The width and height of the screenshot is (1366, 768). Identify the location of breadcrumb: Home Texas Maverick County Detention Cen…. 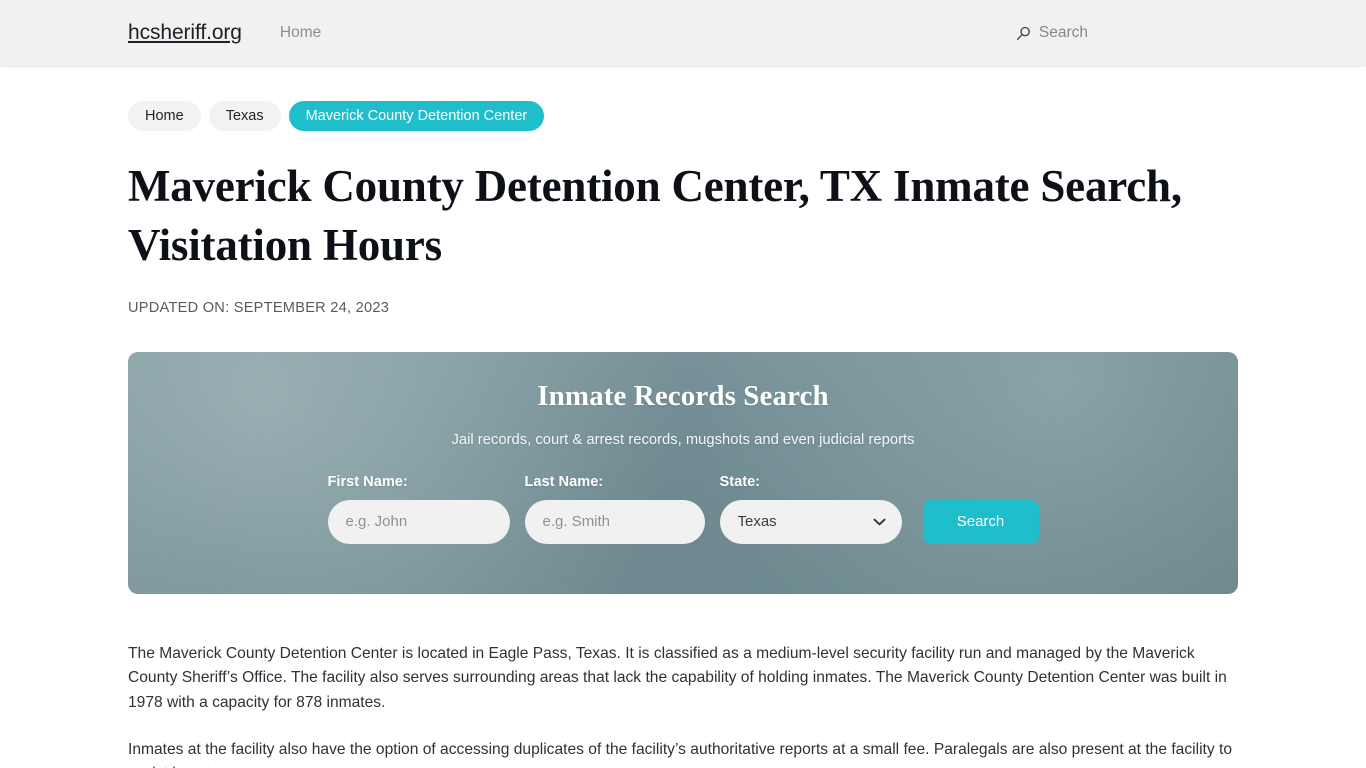
(683, 98).